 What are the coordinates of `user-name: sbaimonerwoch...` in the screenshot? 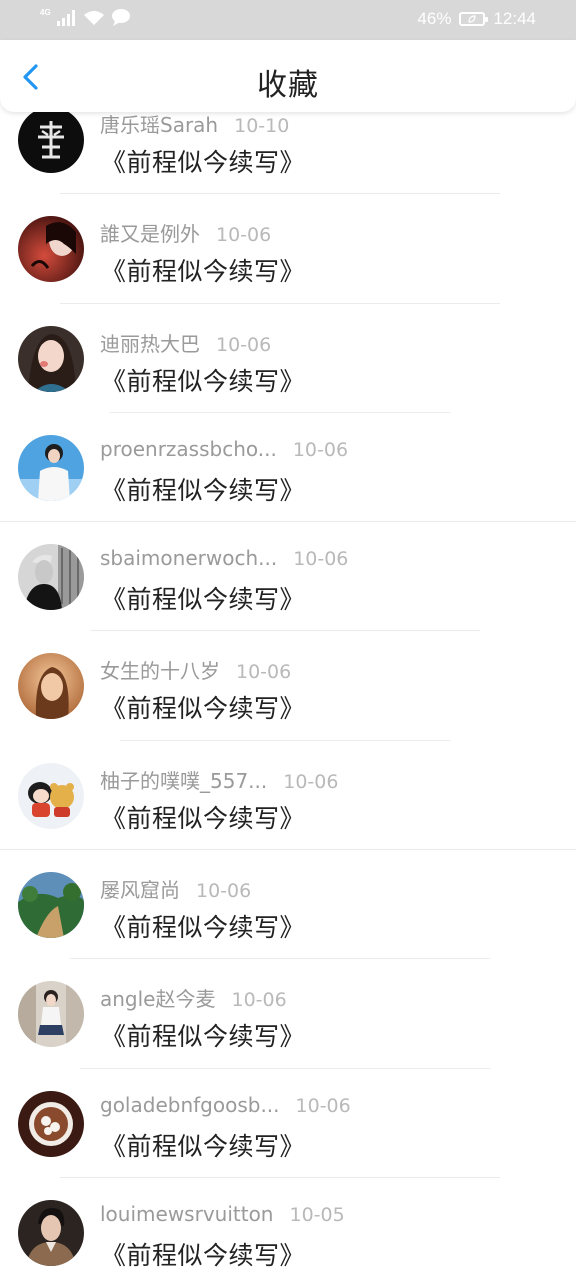 It's located at (188, 558).